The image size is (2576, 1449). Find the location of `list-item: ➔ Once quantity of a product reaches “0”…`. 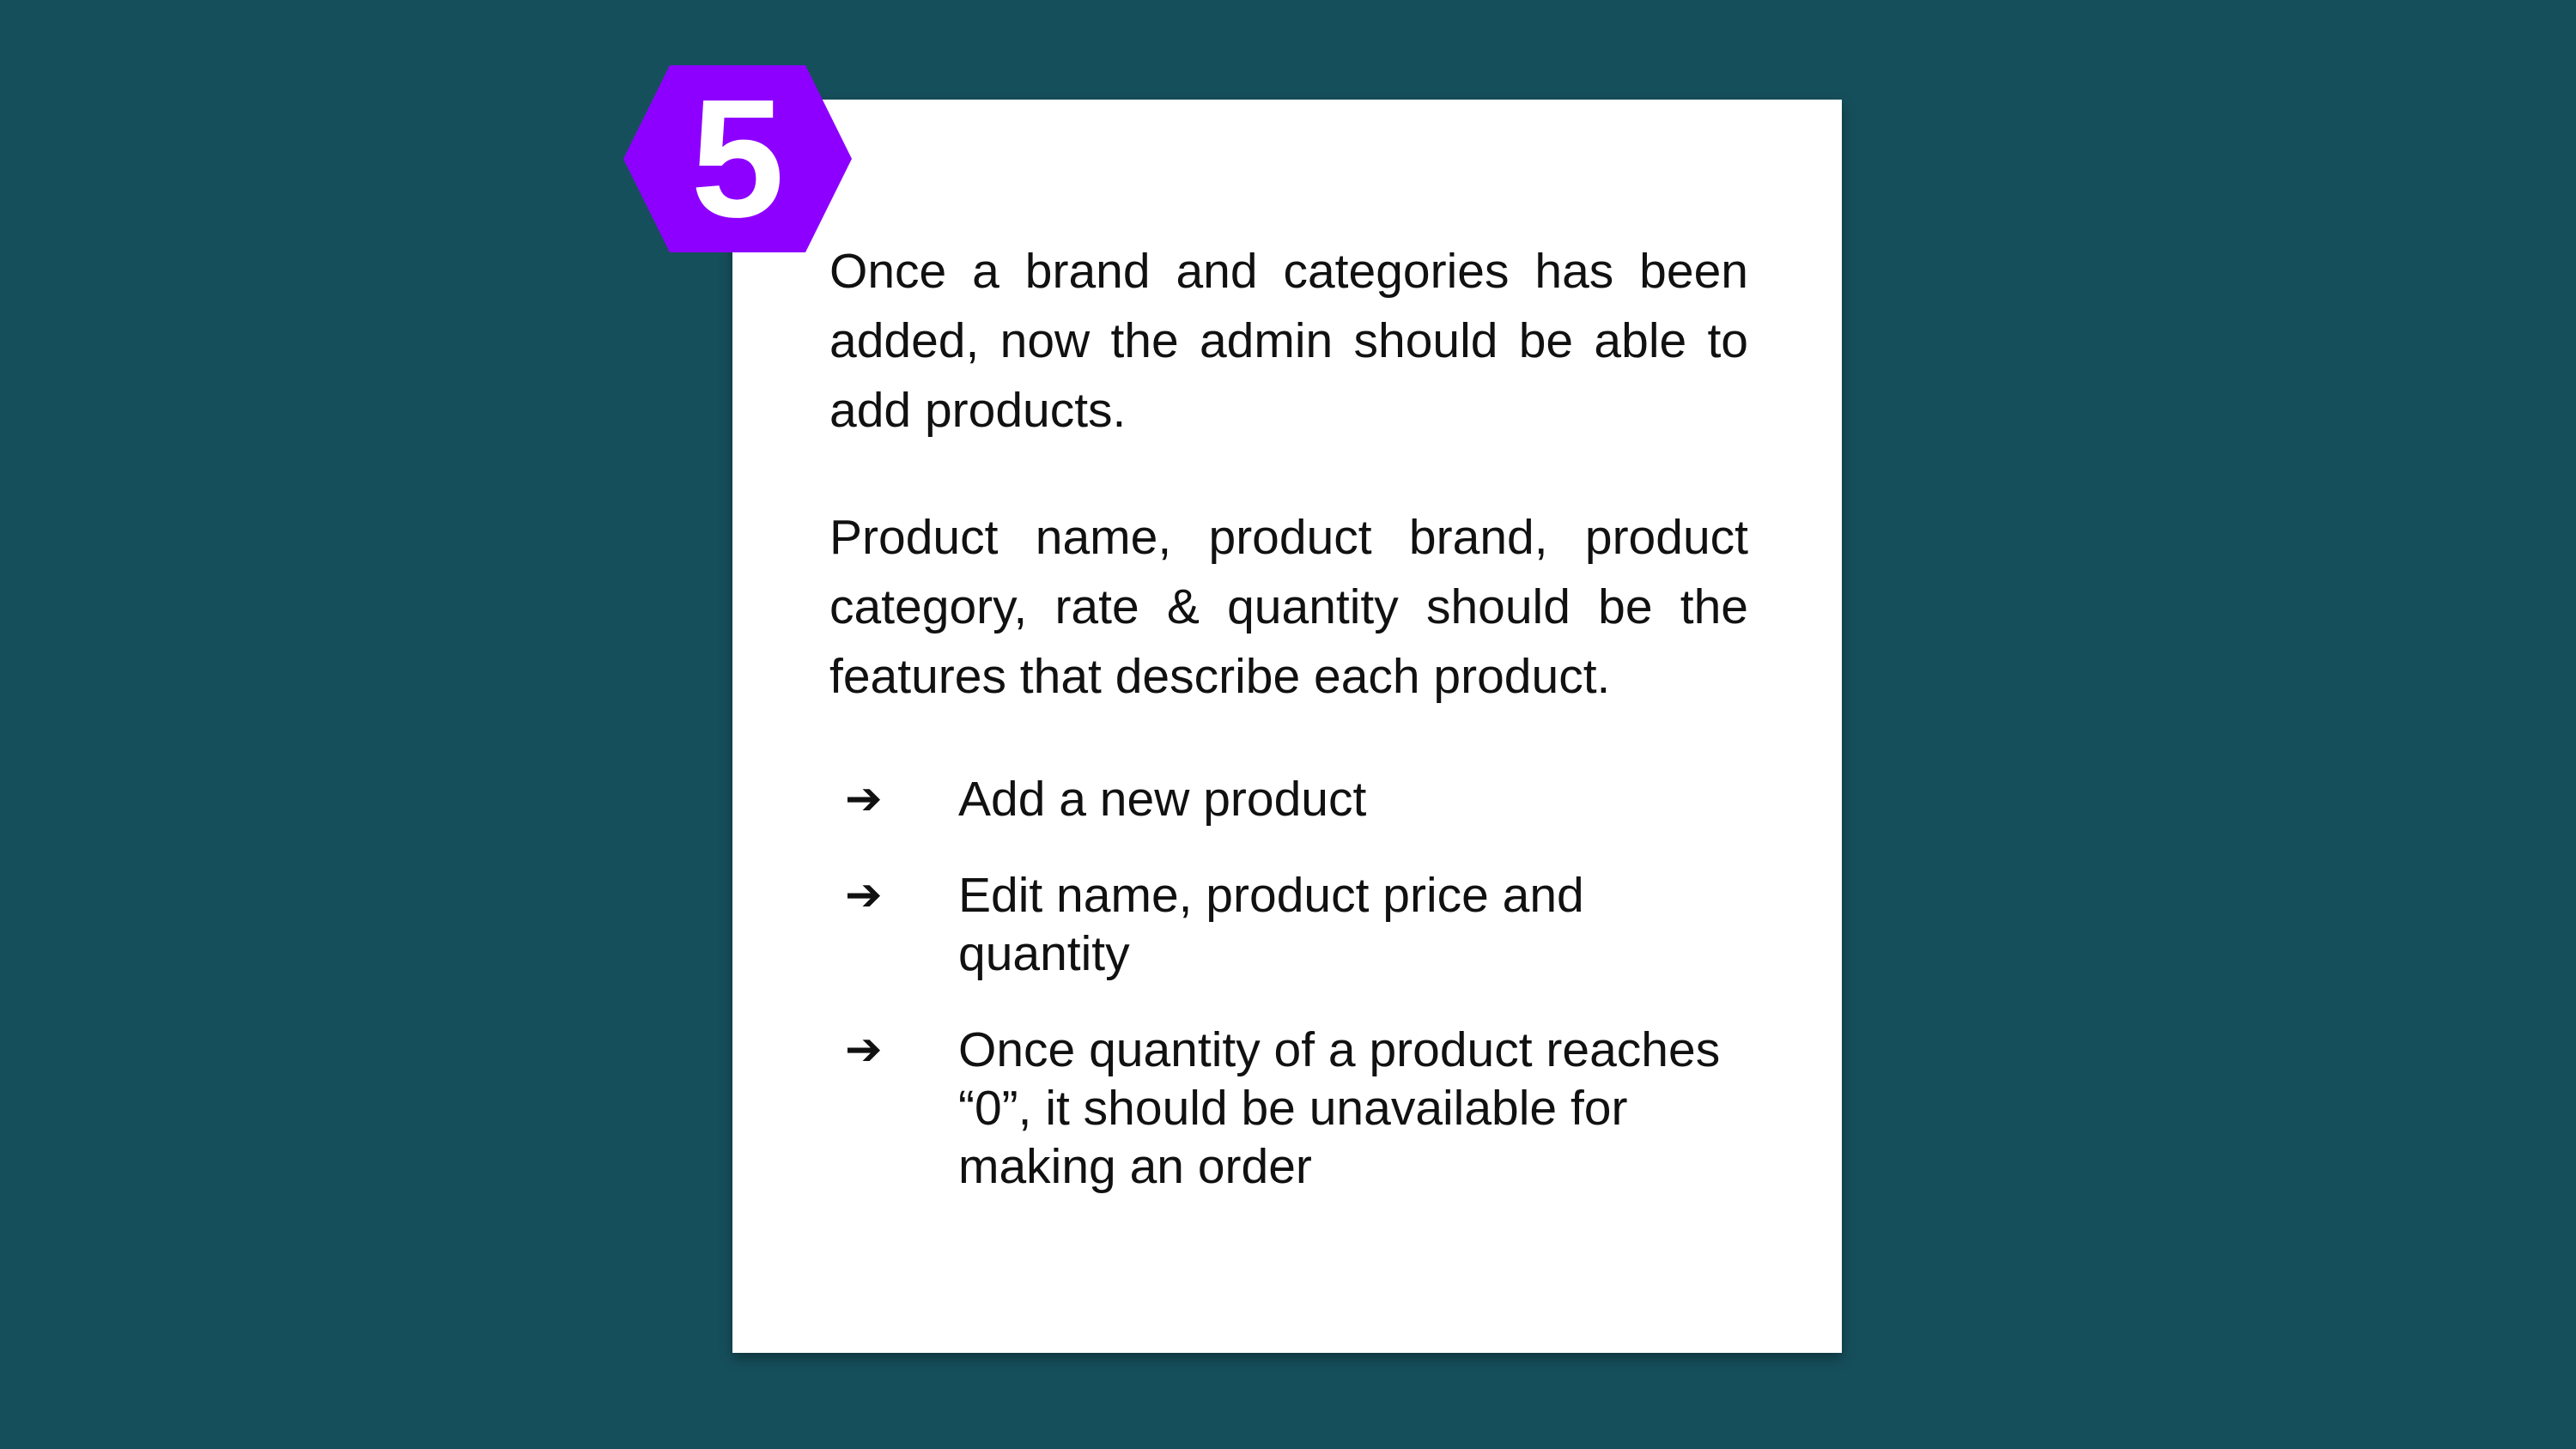

list-item: ➔ Once quantity of a product reaches “0”… is located at coordinates (1288, 1108).